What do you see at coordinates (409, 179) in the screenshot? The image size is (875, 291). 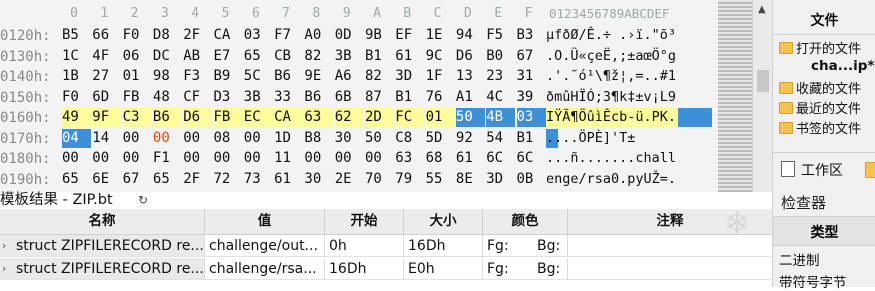 I see `hex-byte-cell: 79` at bounding box center [409, 179].